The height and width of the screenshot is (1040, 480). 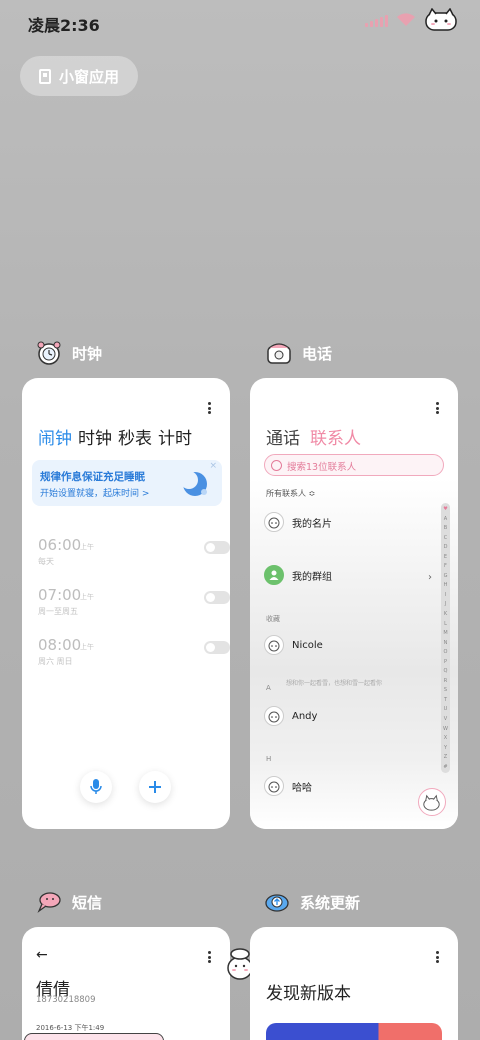 What do you see at coordinates (288, 786) in the screenshot?
I see `contact-row: 哈哈` at bounding box center [288, 786].